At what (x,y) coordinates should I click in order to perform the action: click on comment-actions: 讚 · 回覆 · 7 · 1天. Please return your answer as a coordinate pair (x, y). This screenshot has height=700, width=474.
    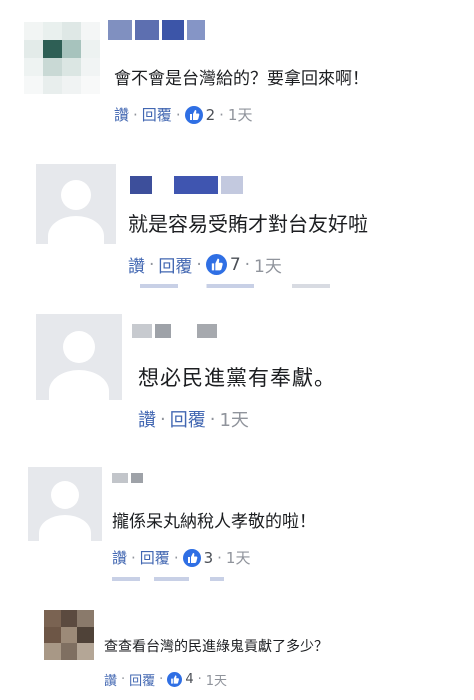
    Looking at the image, I should click on (205, 264).